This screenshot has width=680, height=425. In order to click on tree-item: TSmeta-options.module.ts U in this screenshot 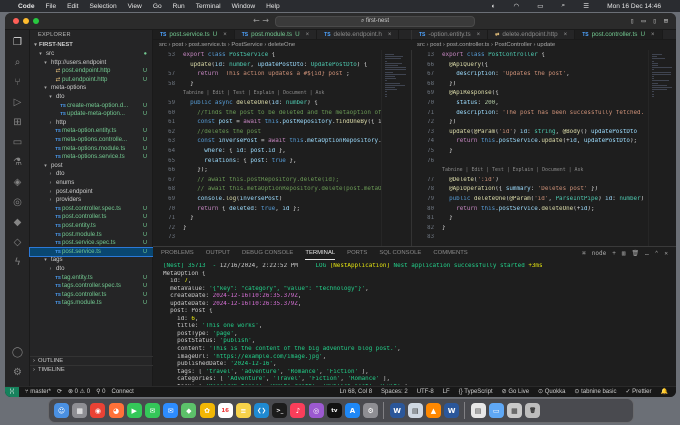, I will do `click(91, 149)`.